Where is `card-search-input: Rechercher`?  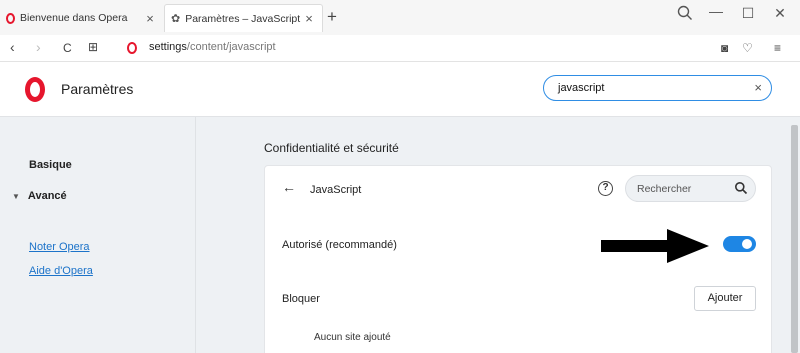
card-search-input: Rechercher is located at coordinates (690, 188).